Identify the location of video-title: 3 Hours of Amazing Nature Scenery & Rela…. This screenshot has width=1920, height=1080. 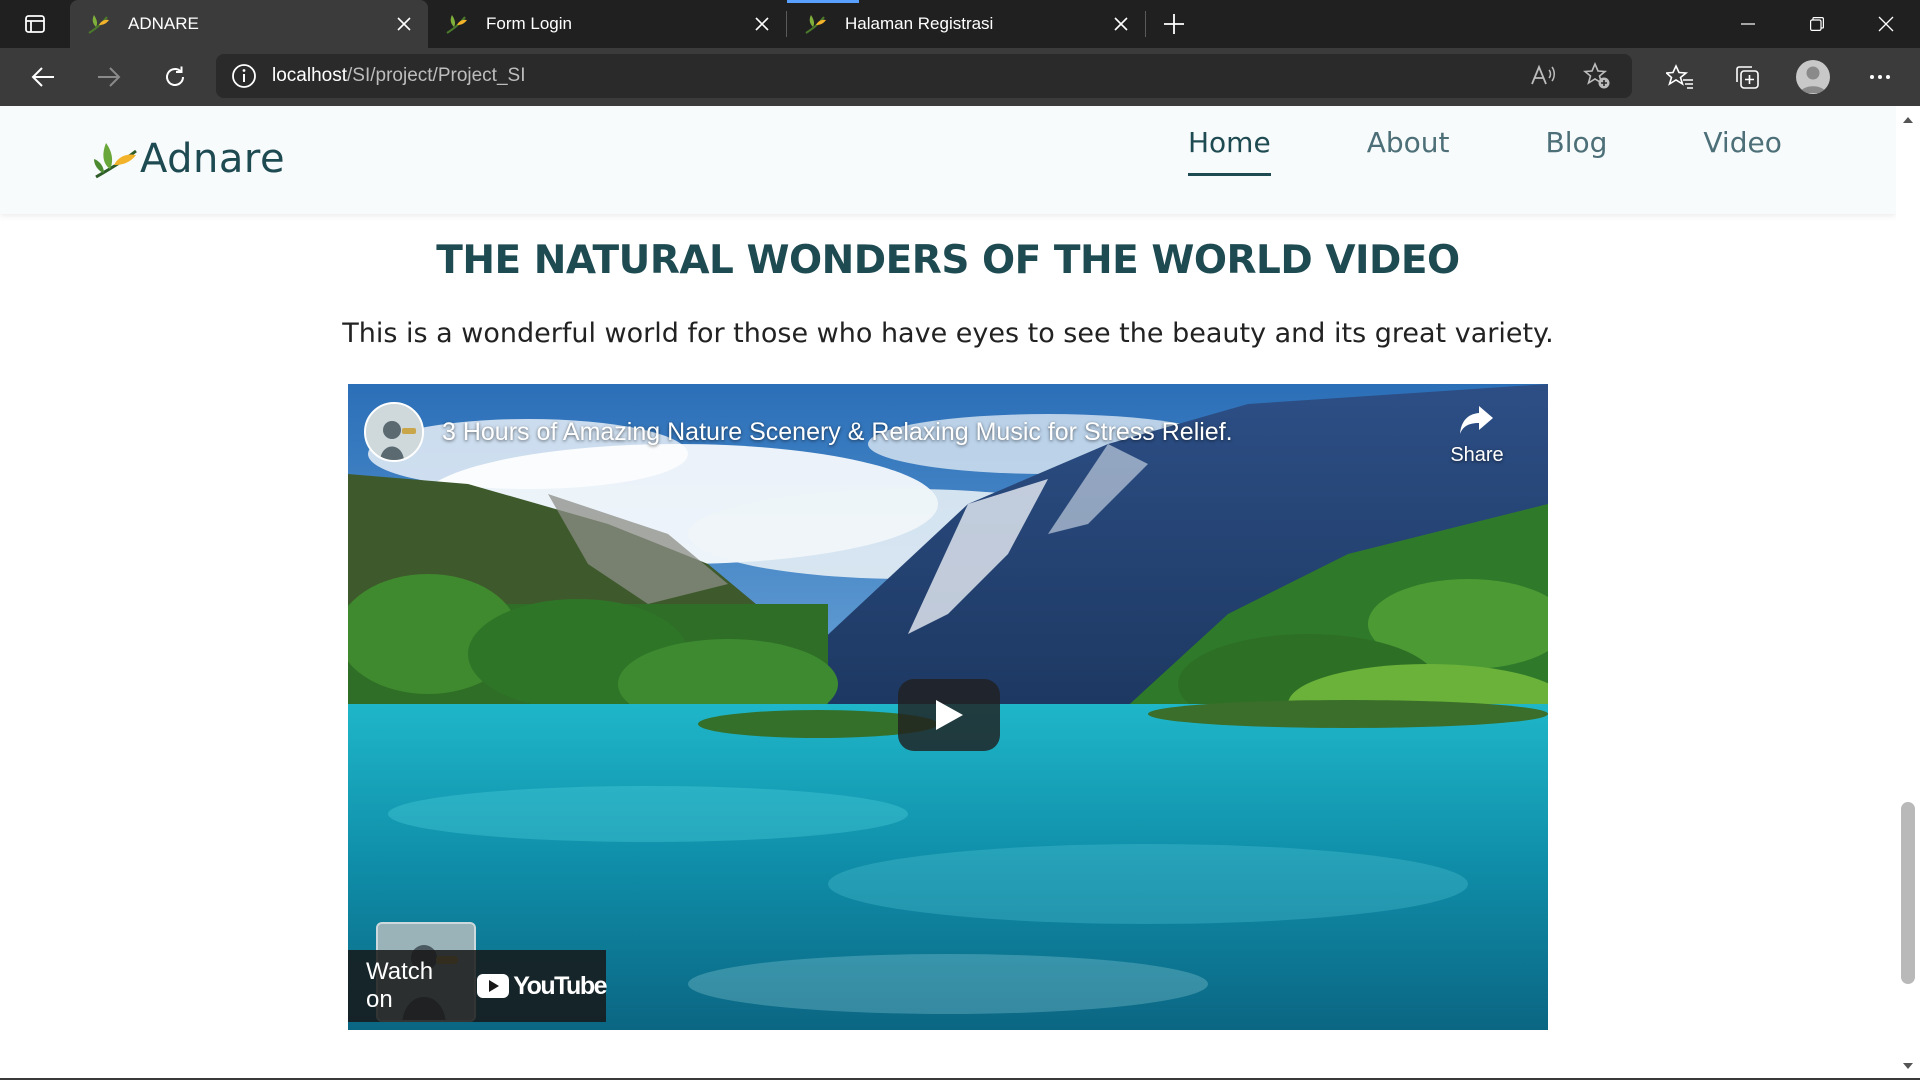
(837, 432).